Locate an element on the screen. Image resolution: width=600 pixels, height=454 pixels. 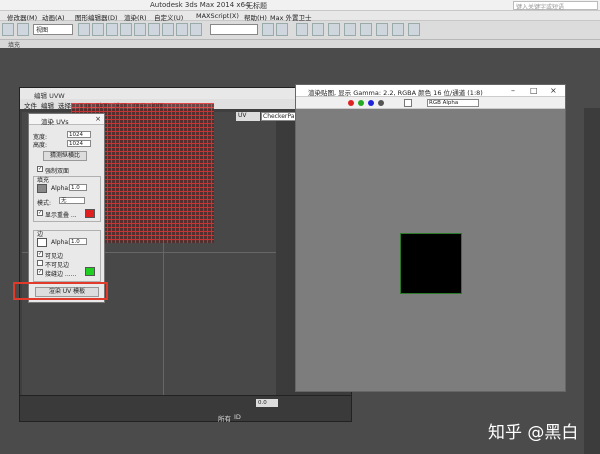
render-setup-icon is located at coordinates (366, 29).